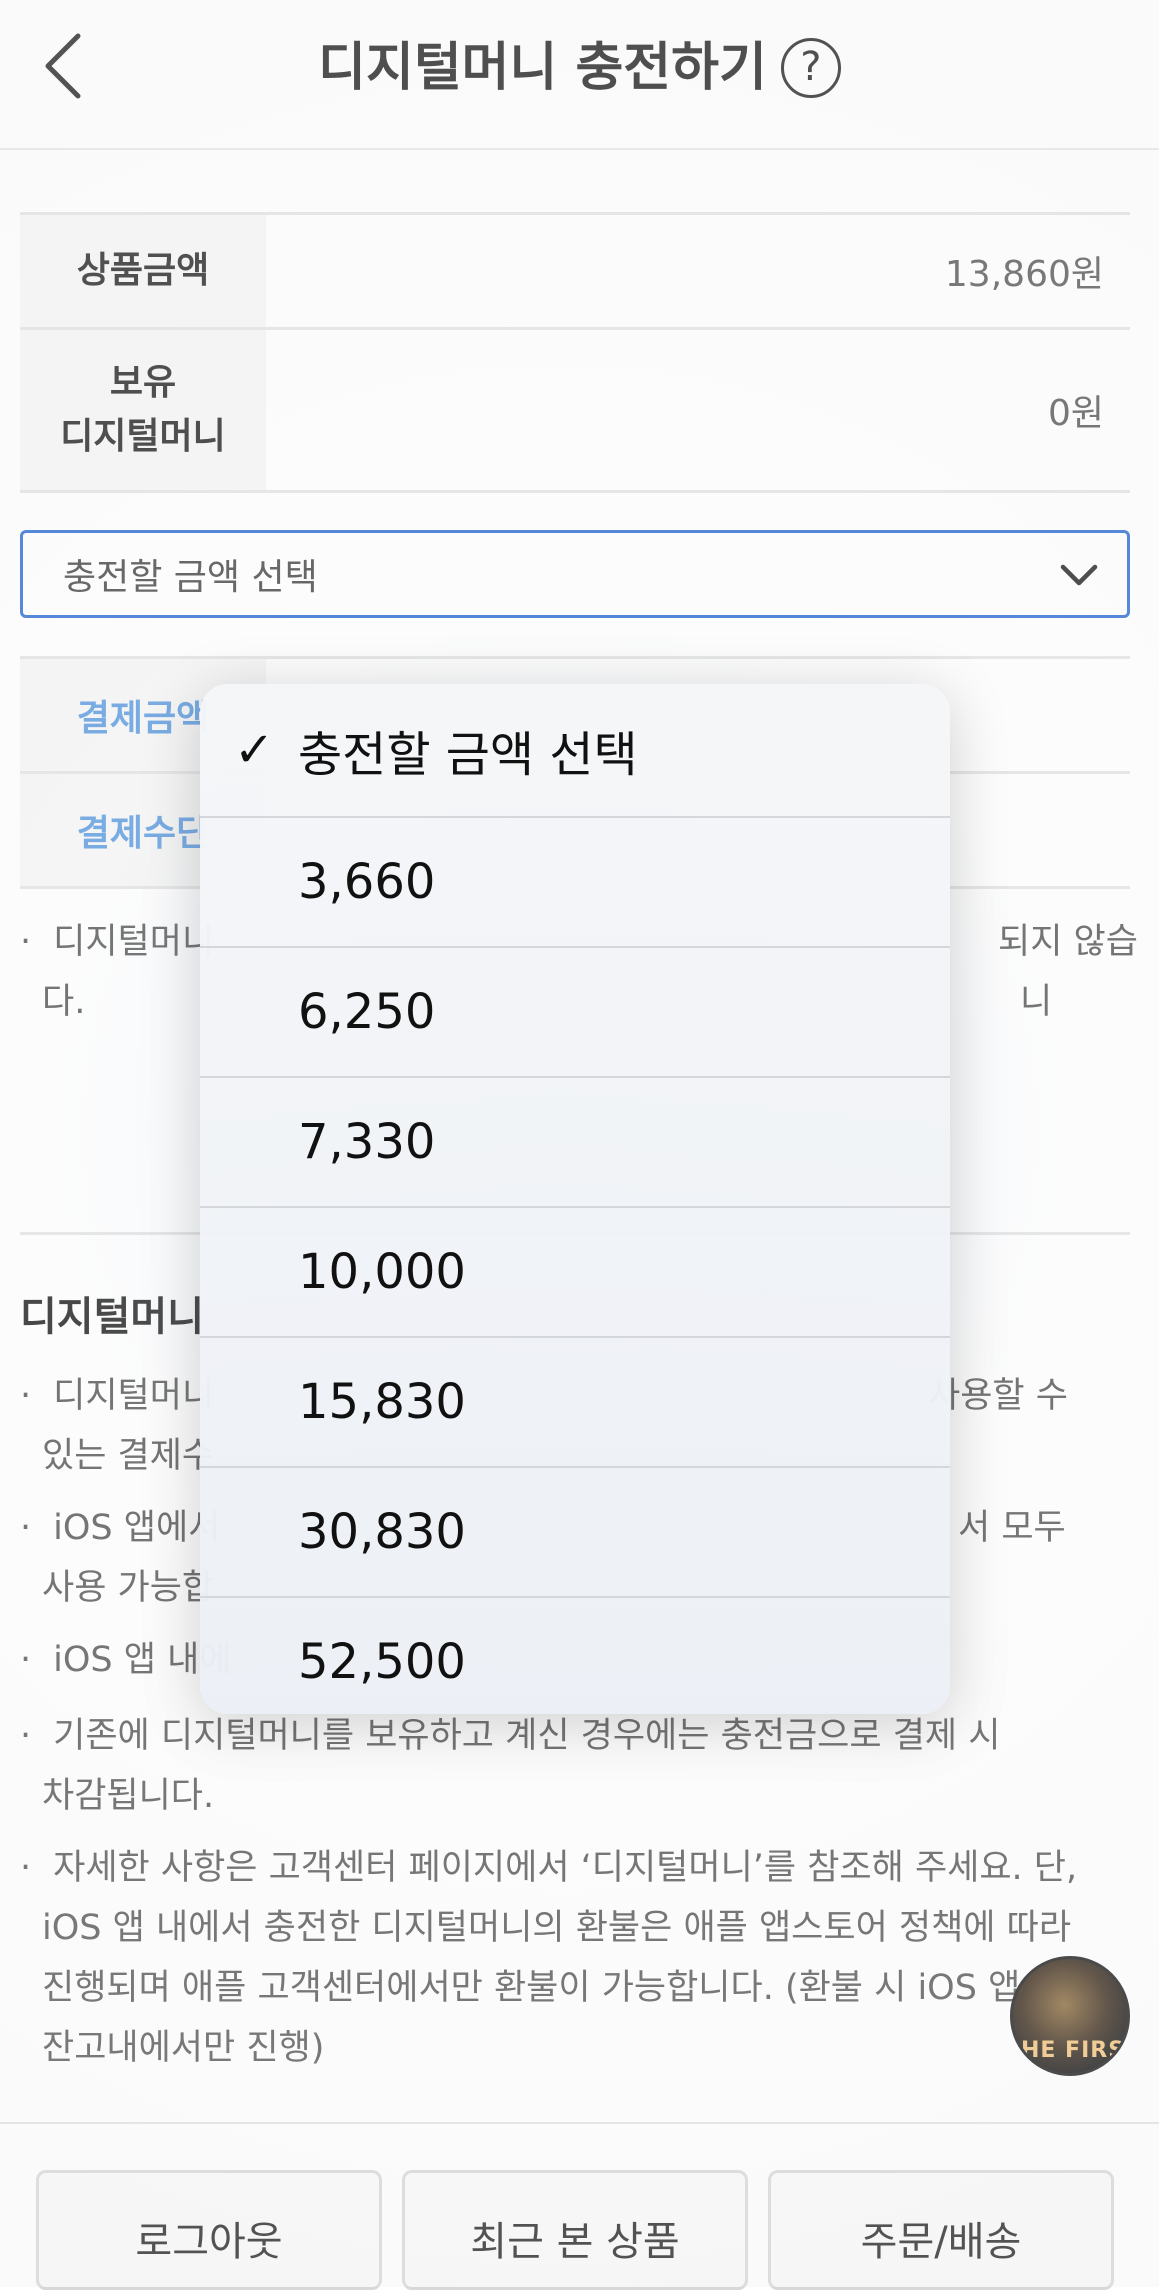 The width and height of the screenshot is (1159, 2290). Describe the element at coordinates (254, 750) in the screenshot. I see `checkmark-icon: ✓` at that location.